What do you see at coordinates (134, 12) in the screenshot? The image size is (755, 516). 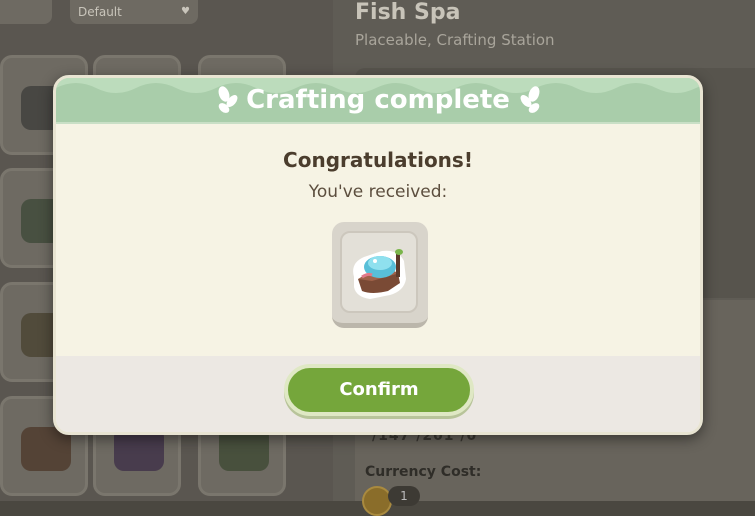 I see `sort-dropdown: Default ♥` at bounding box center [134, 12].